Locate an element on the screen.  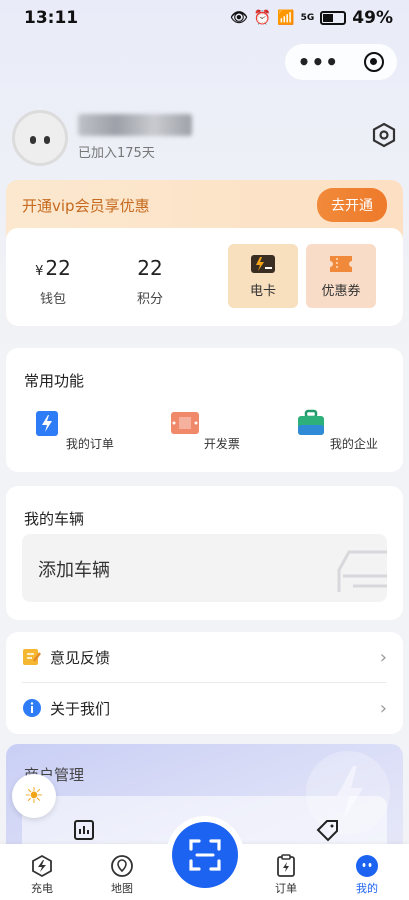
common-functions-title: 常用功能 is located at coordinates (54, 381).